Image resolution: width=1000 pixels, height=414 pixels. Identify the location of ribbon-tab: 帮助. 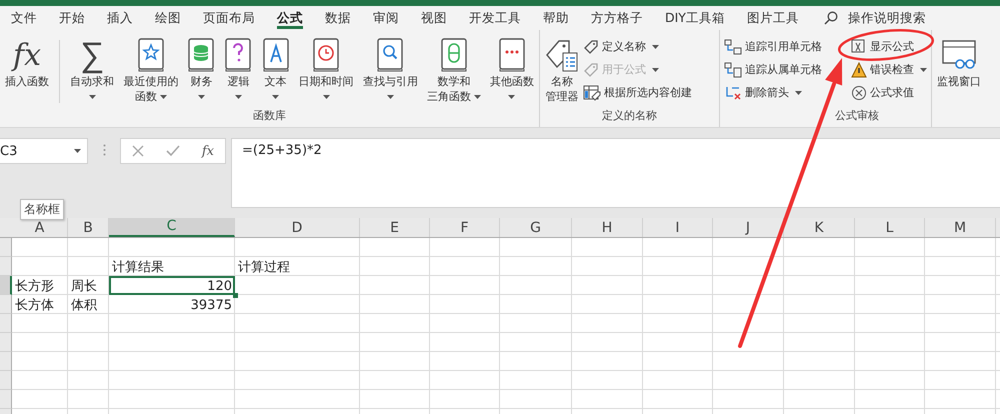
(556, 18).